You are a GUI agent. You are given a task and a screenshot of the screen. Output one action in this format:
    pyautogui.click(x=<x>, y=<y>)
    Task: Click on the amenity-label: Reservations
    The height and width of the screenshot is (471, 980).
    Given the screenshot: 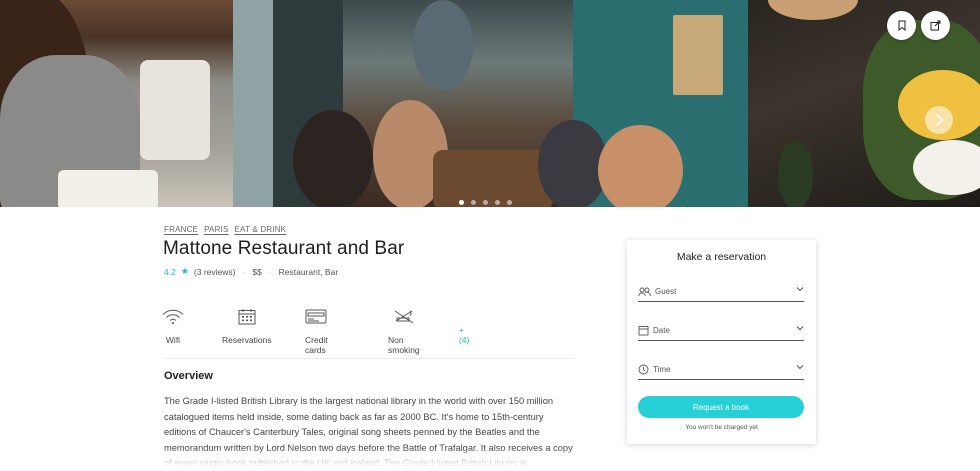 What is the action you would take?
    pyautogui.click(x=247, y=340)
    